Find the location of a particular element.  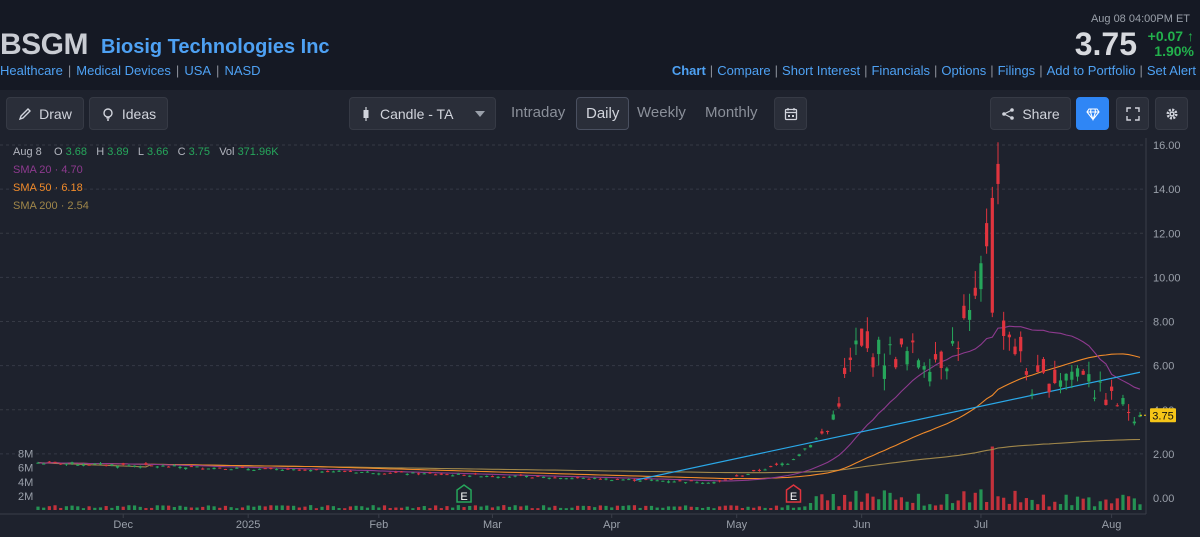

fullscreen-button is located at coordinates (1132, 113).